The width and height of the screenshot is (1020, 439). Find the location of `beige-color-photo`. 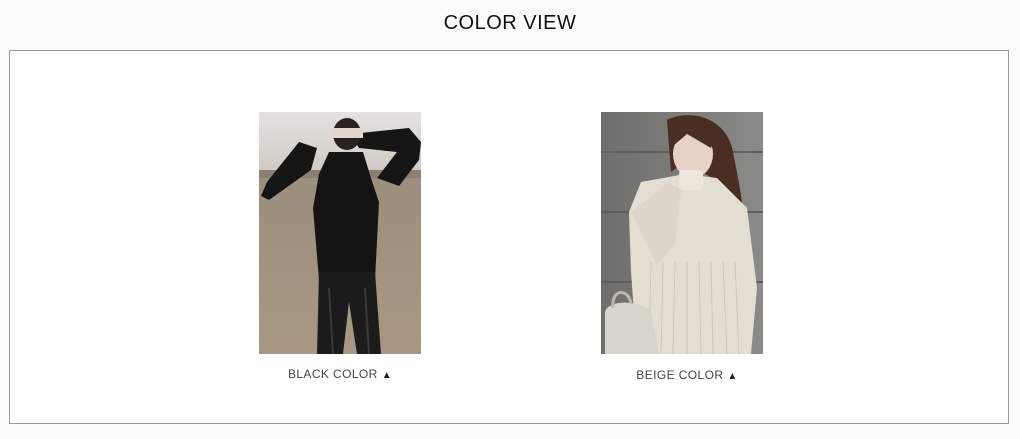

beige-color-photo is located at coordinates (682, 233).